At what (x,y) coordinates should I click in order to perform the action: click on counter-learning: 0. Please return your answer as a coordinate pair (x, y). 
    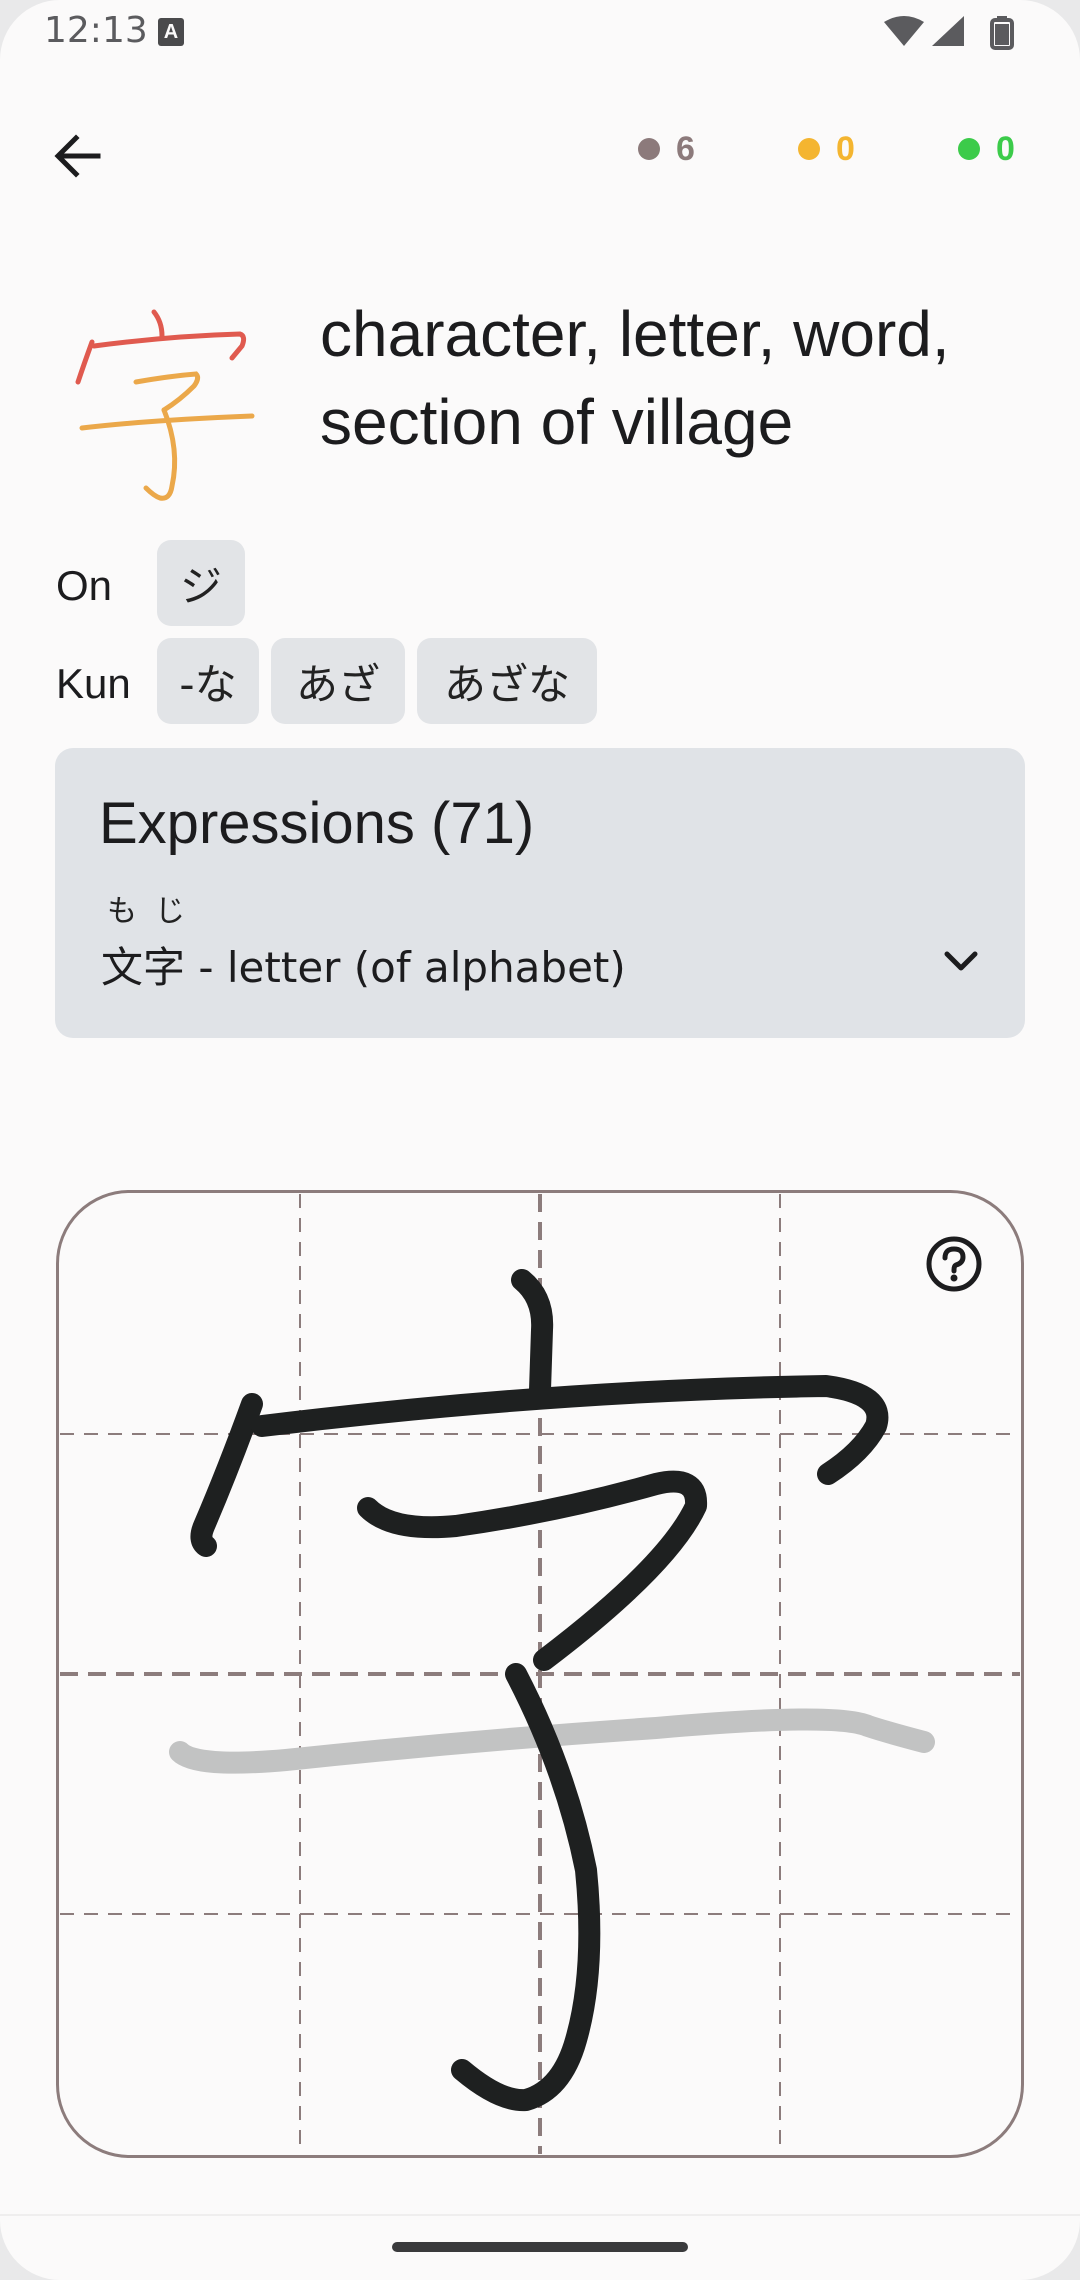
    Looking at the image, I should click on (826, 149).